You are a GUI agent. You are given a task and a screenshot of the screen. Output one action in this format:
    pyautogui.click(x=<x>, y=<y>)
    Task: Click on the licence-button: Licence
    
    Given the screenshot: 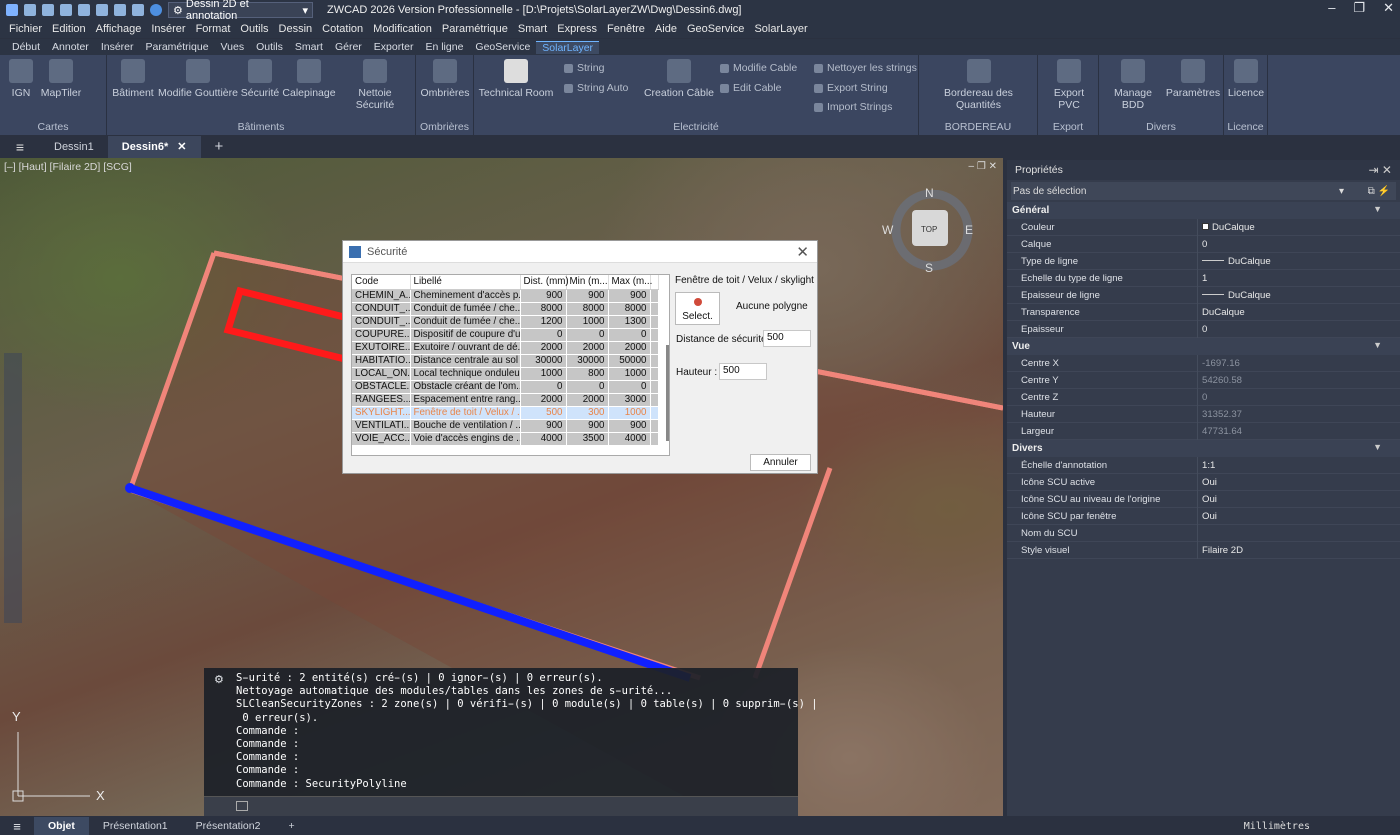 What is the action you would take?
    pyautogui.click(x=1246, y=79)
    